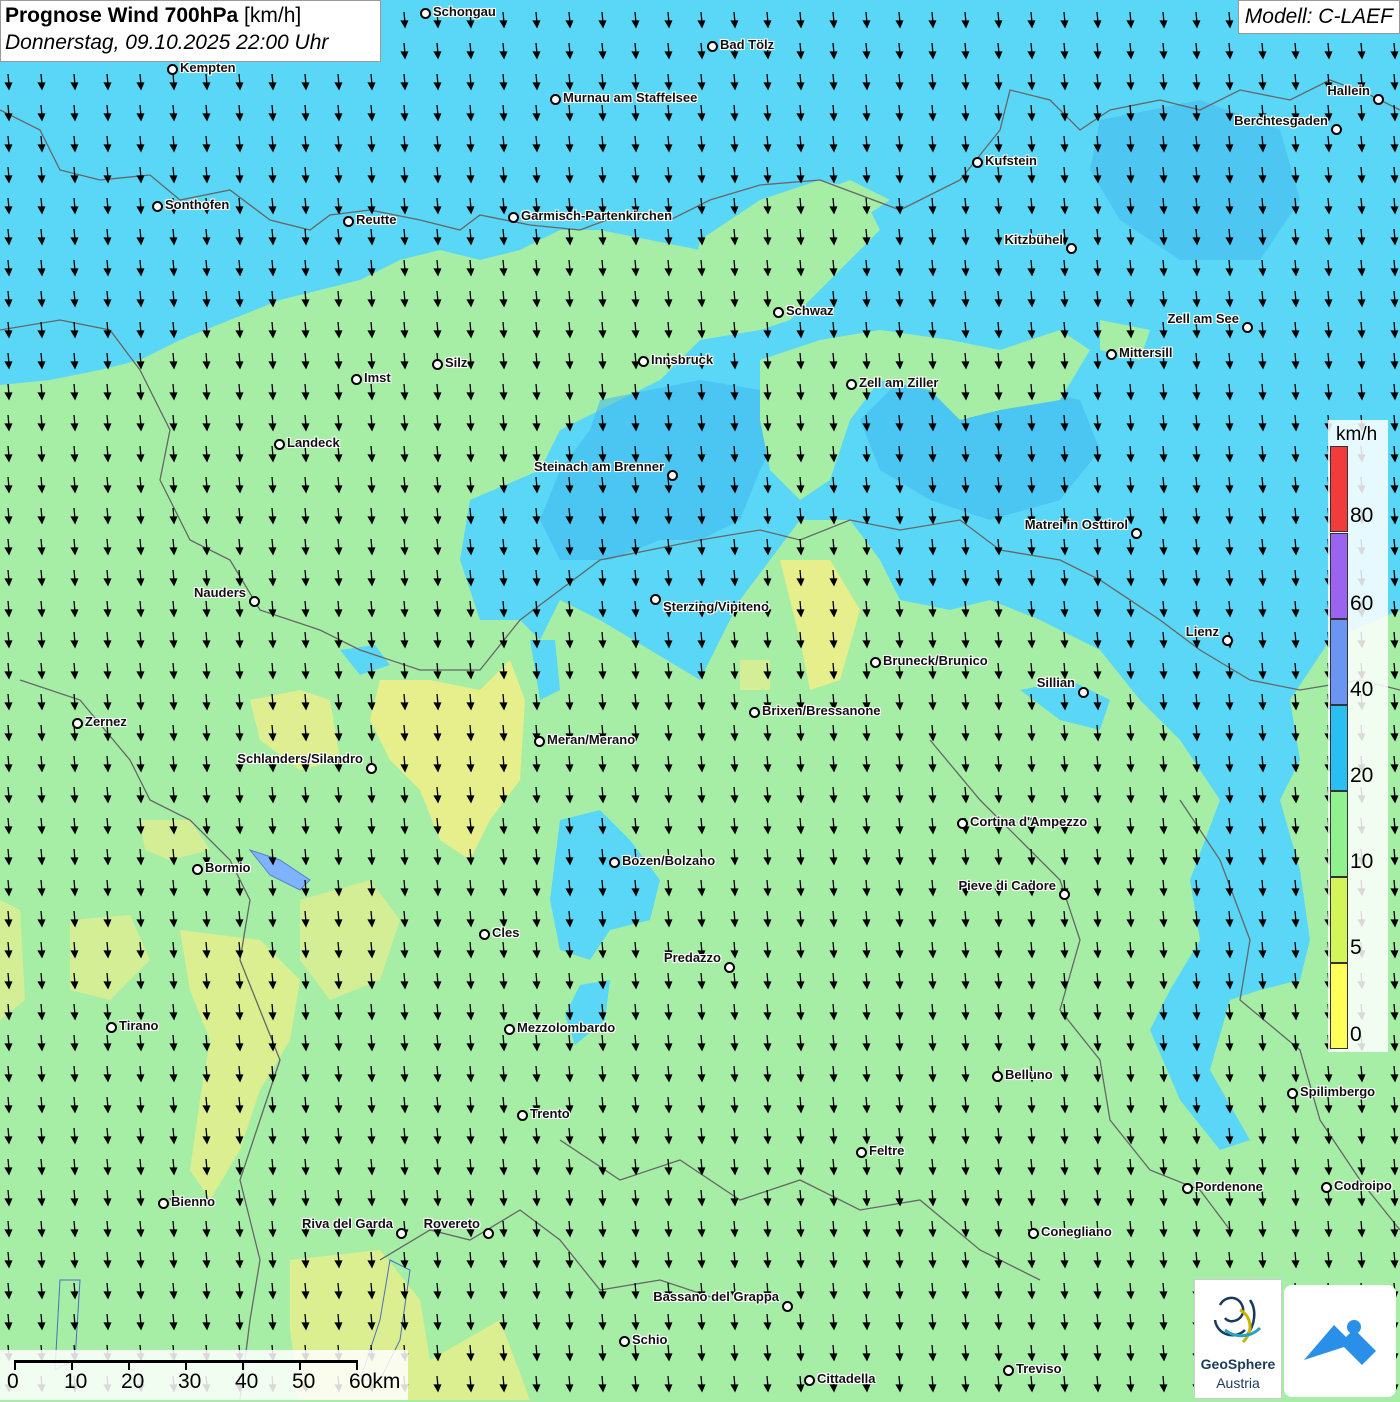 This screenshot has width=1400, height=1402. I want to click on city-label: Trento, so click(550, 1113).